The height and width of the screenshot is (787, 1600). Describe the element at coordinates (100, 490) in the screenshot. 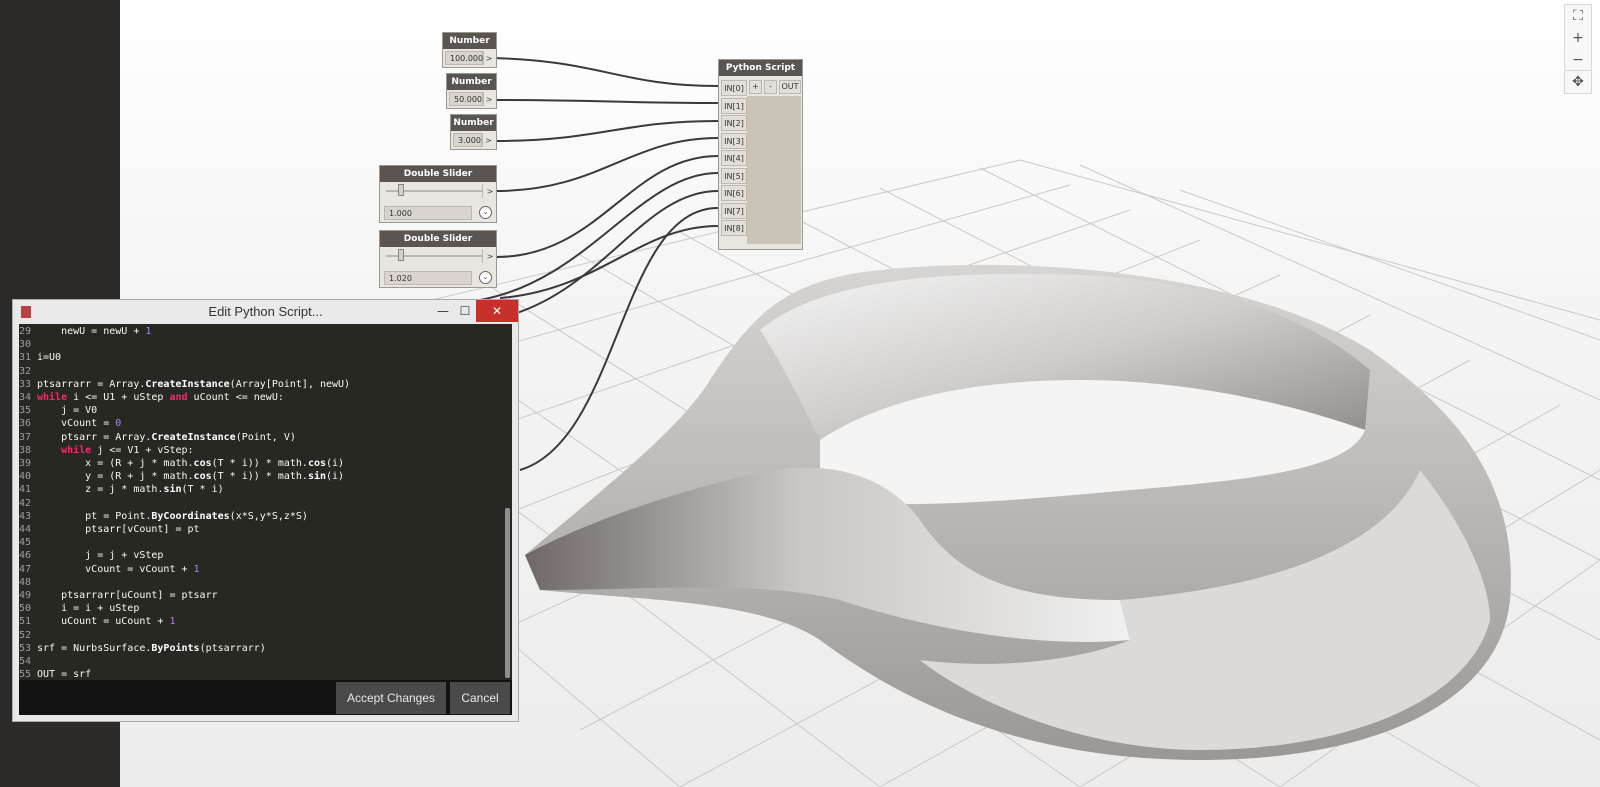

I see `code-token: z = j * math.` at that location.